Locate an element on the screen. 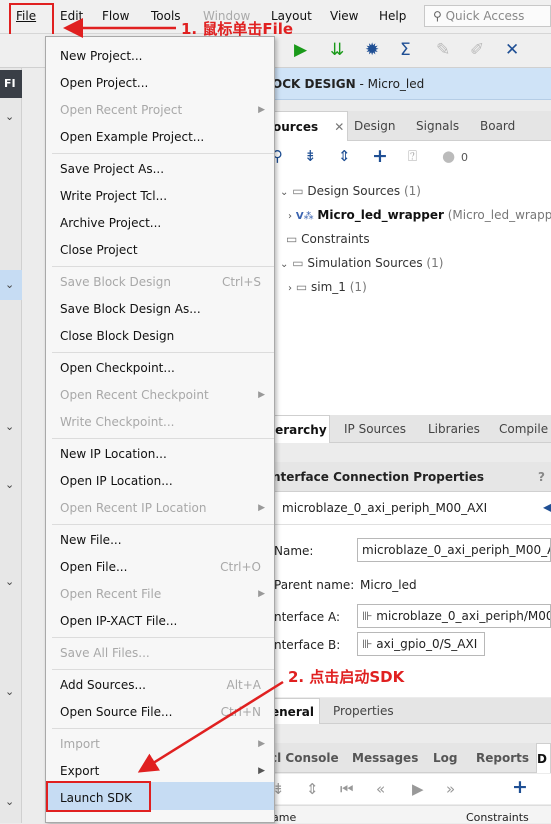 This screenshot has height=824, width=551. annotation-step-1: 1. 鼠标单击File is located at coordinates (237, 29).